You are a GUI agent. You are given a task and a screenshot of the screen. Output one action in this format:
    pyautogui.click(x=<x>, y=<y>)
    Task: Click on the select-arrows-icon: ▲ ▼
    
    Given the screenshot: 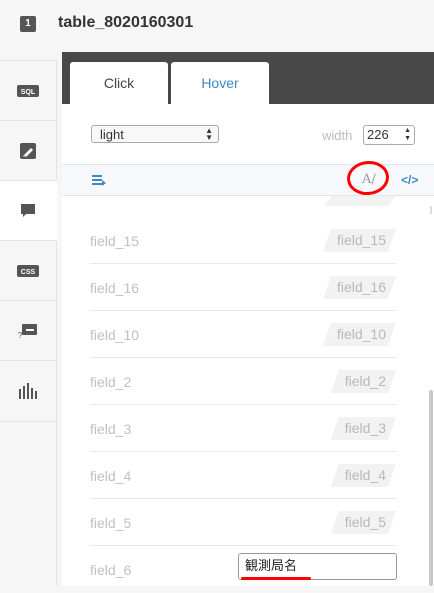 What is the action you would take?
    pyautogui.click(x=209, y=134)
    